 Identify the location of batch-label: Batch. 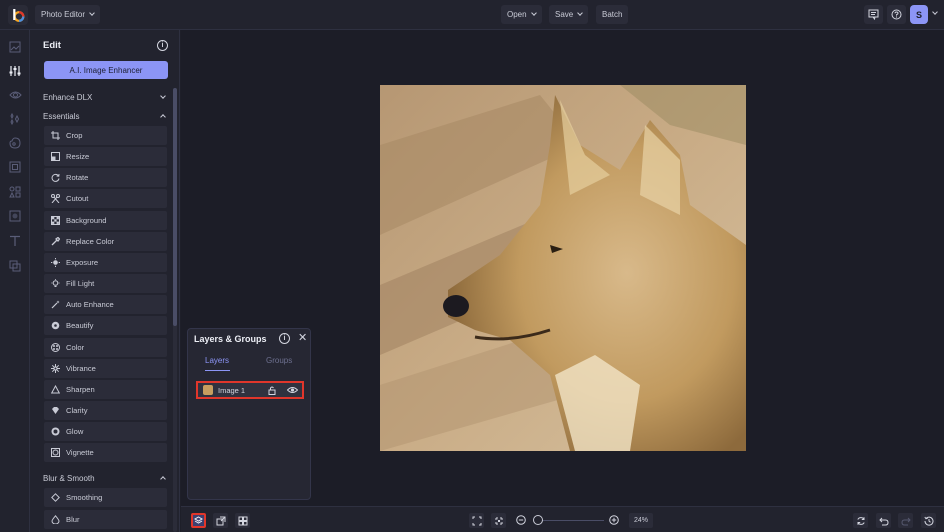
(612, 14).